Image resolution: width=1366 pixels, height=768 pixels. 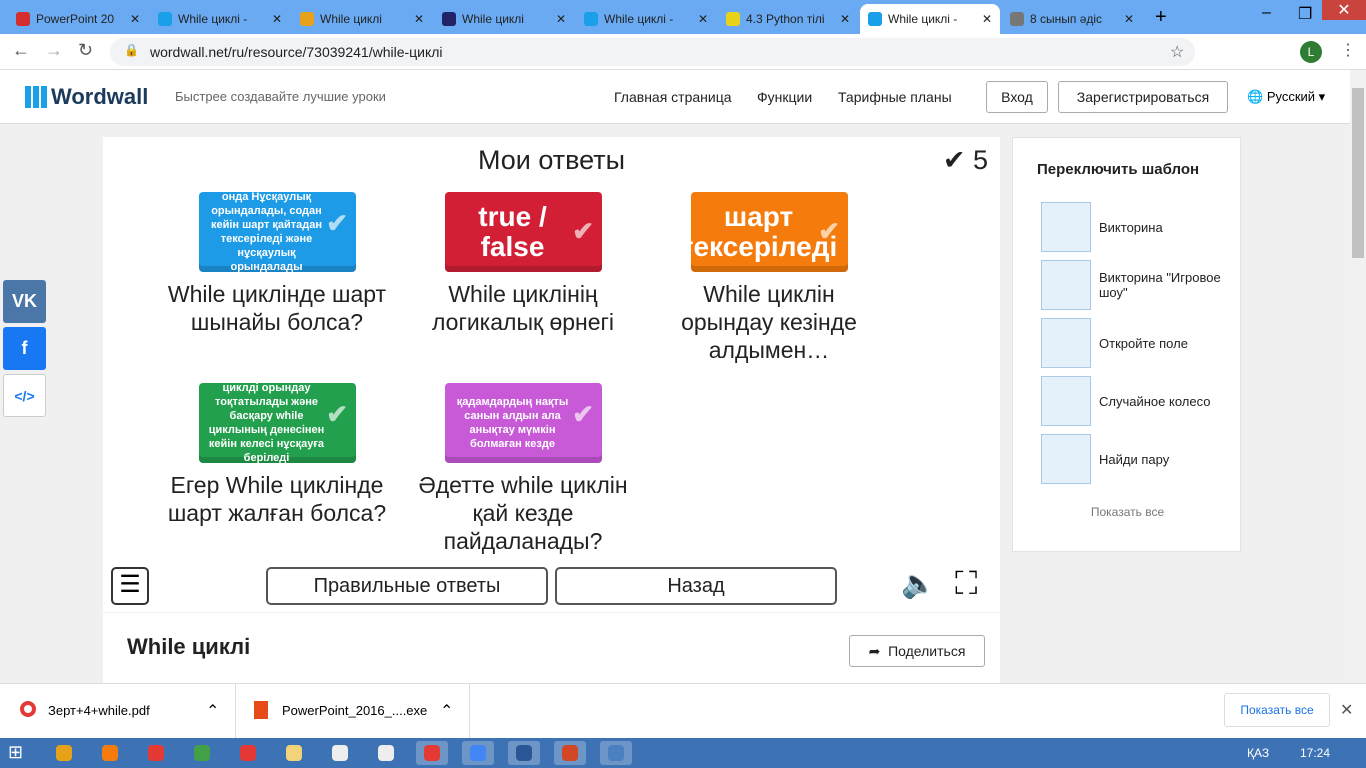 I want to click on chrome-file-icon, so click(x=28, y=709).